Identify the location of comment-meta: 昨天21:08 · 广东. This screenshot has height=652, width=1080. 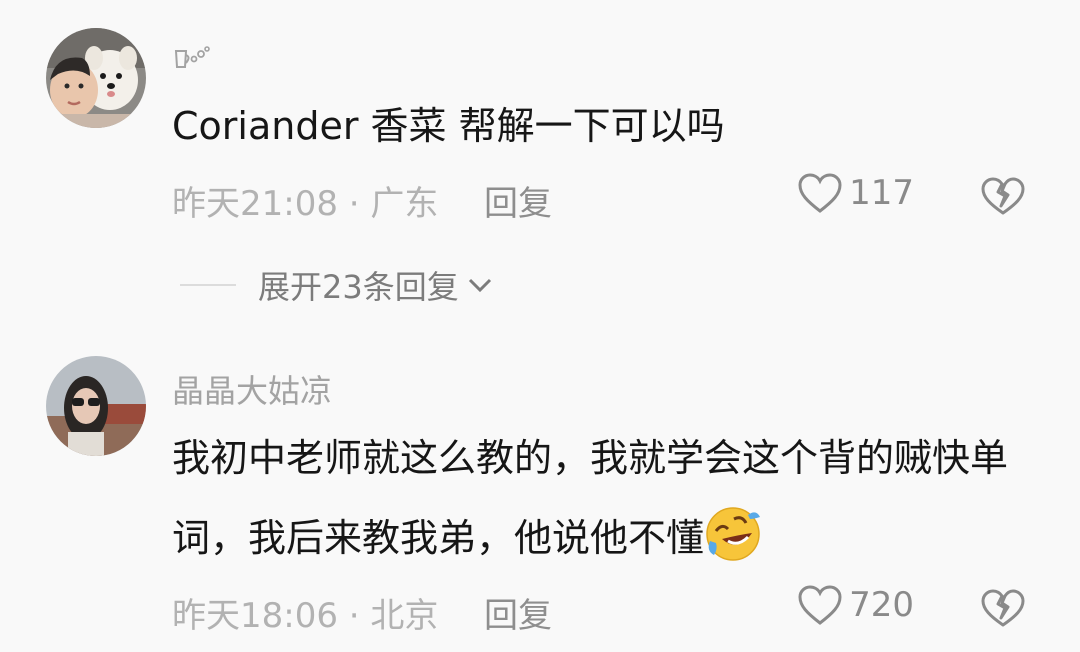
(305, 204).